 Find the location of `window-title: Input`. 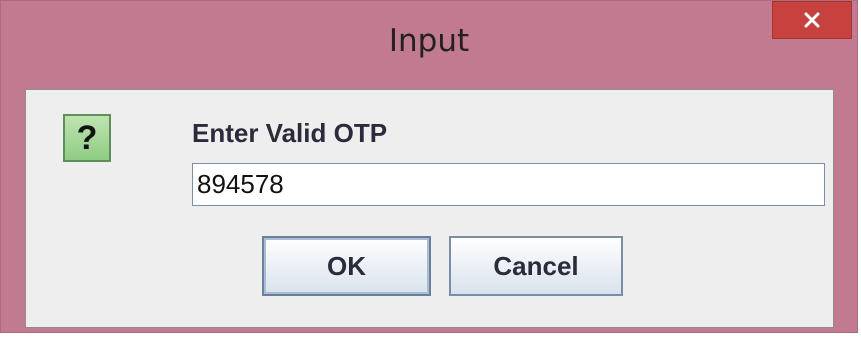

window-title: Input is located at coordinates (429, 41).